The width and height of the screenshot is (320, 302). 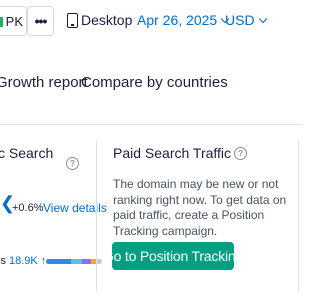 I want to click on currency-selector: USD, so click(x=246, y=20).